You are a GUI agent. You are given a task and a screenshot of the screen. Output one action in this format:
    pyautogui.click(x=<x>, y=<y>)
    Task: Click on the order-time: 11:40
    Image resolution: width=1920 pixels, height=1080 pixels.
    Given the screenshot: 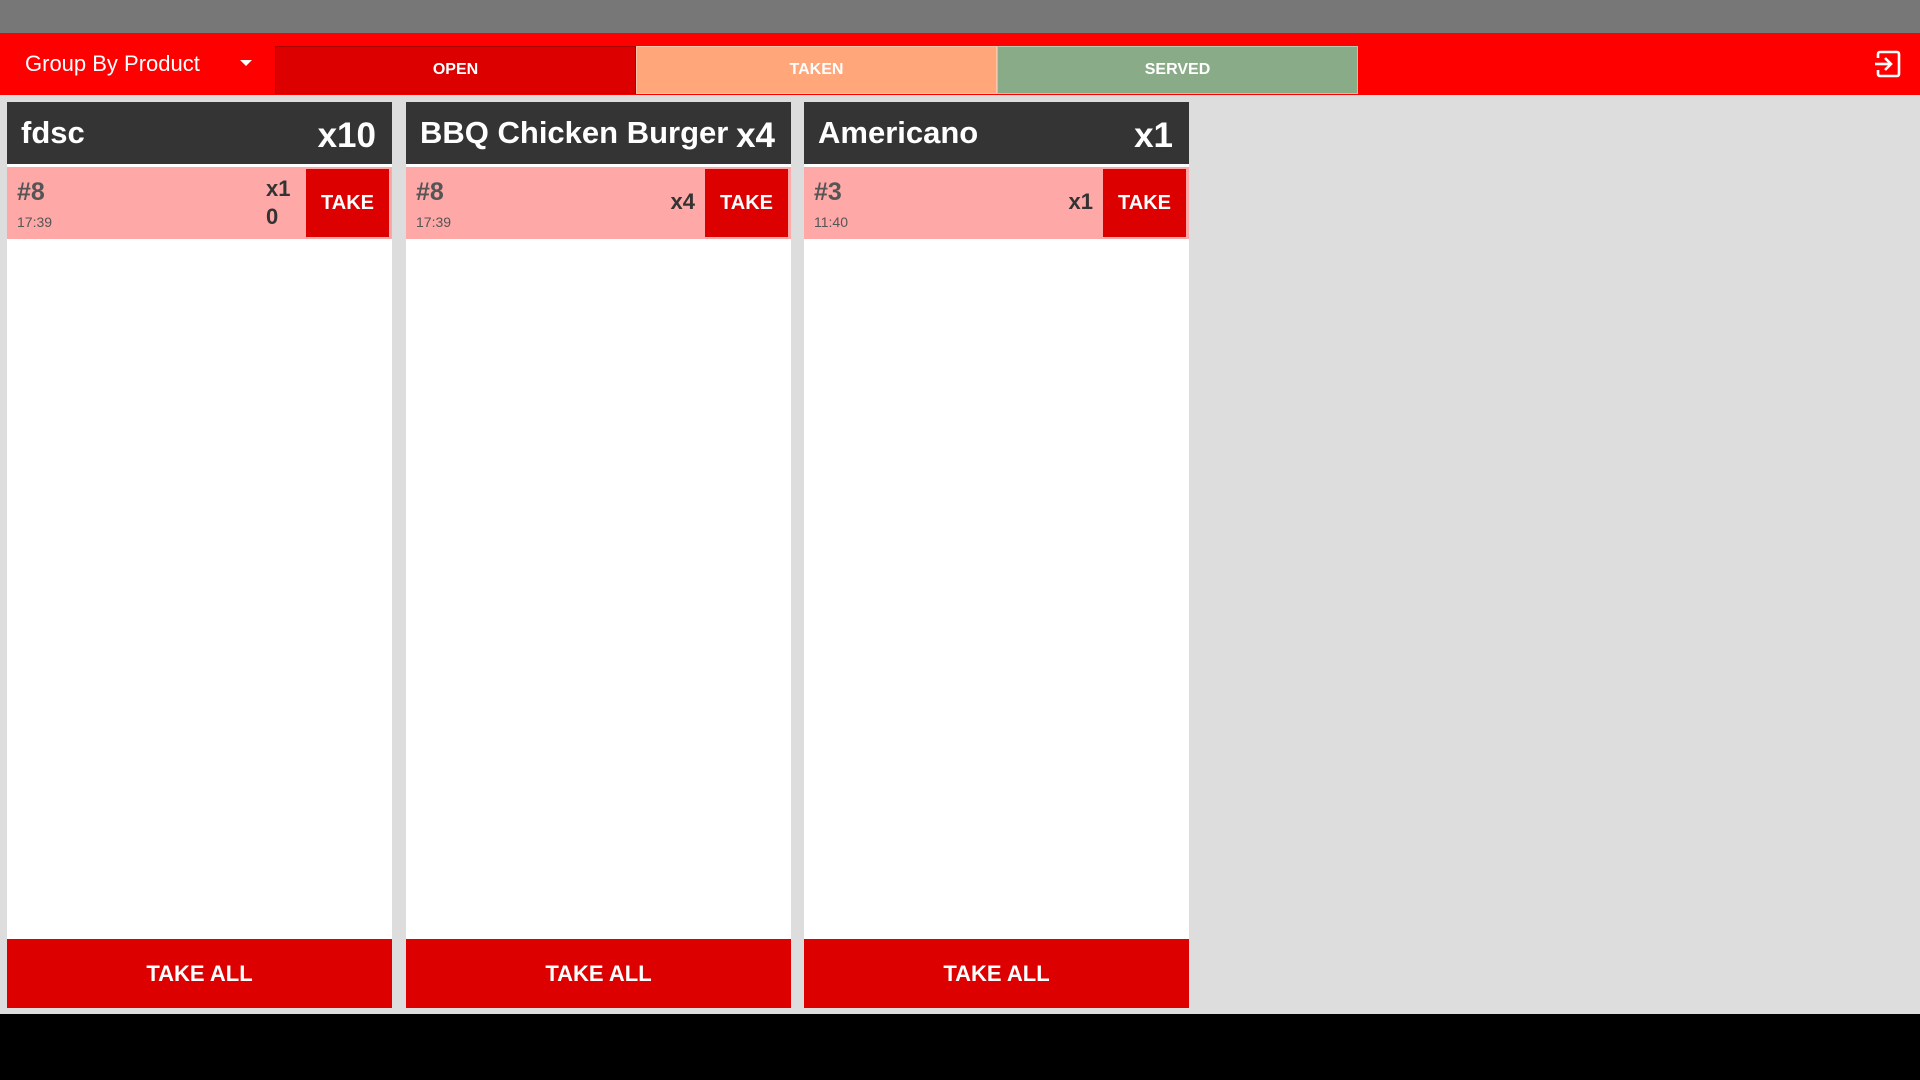 What is the action you would take?
    pyautogui.click(x=831, y=222)
    